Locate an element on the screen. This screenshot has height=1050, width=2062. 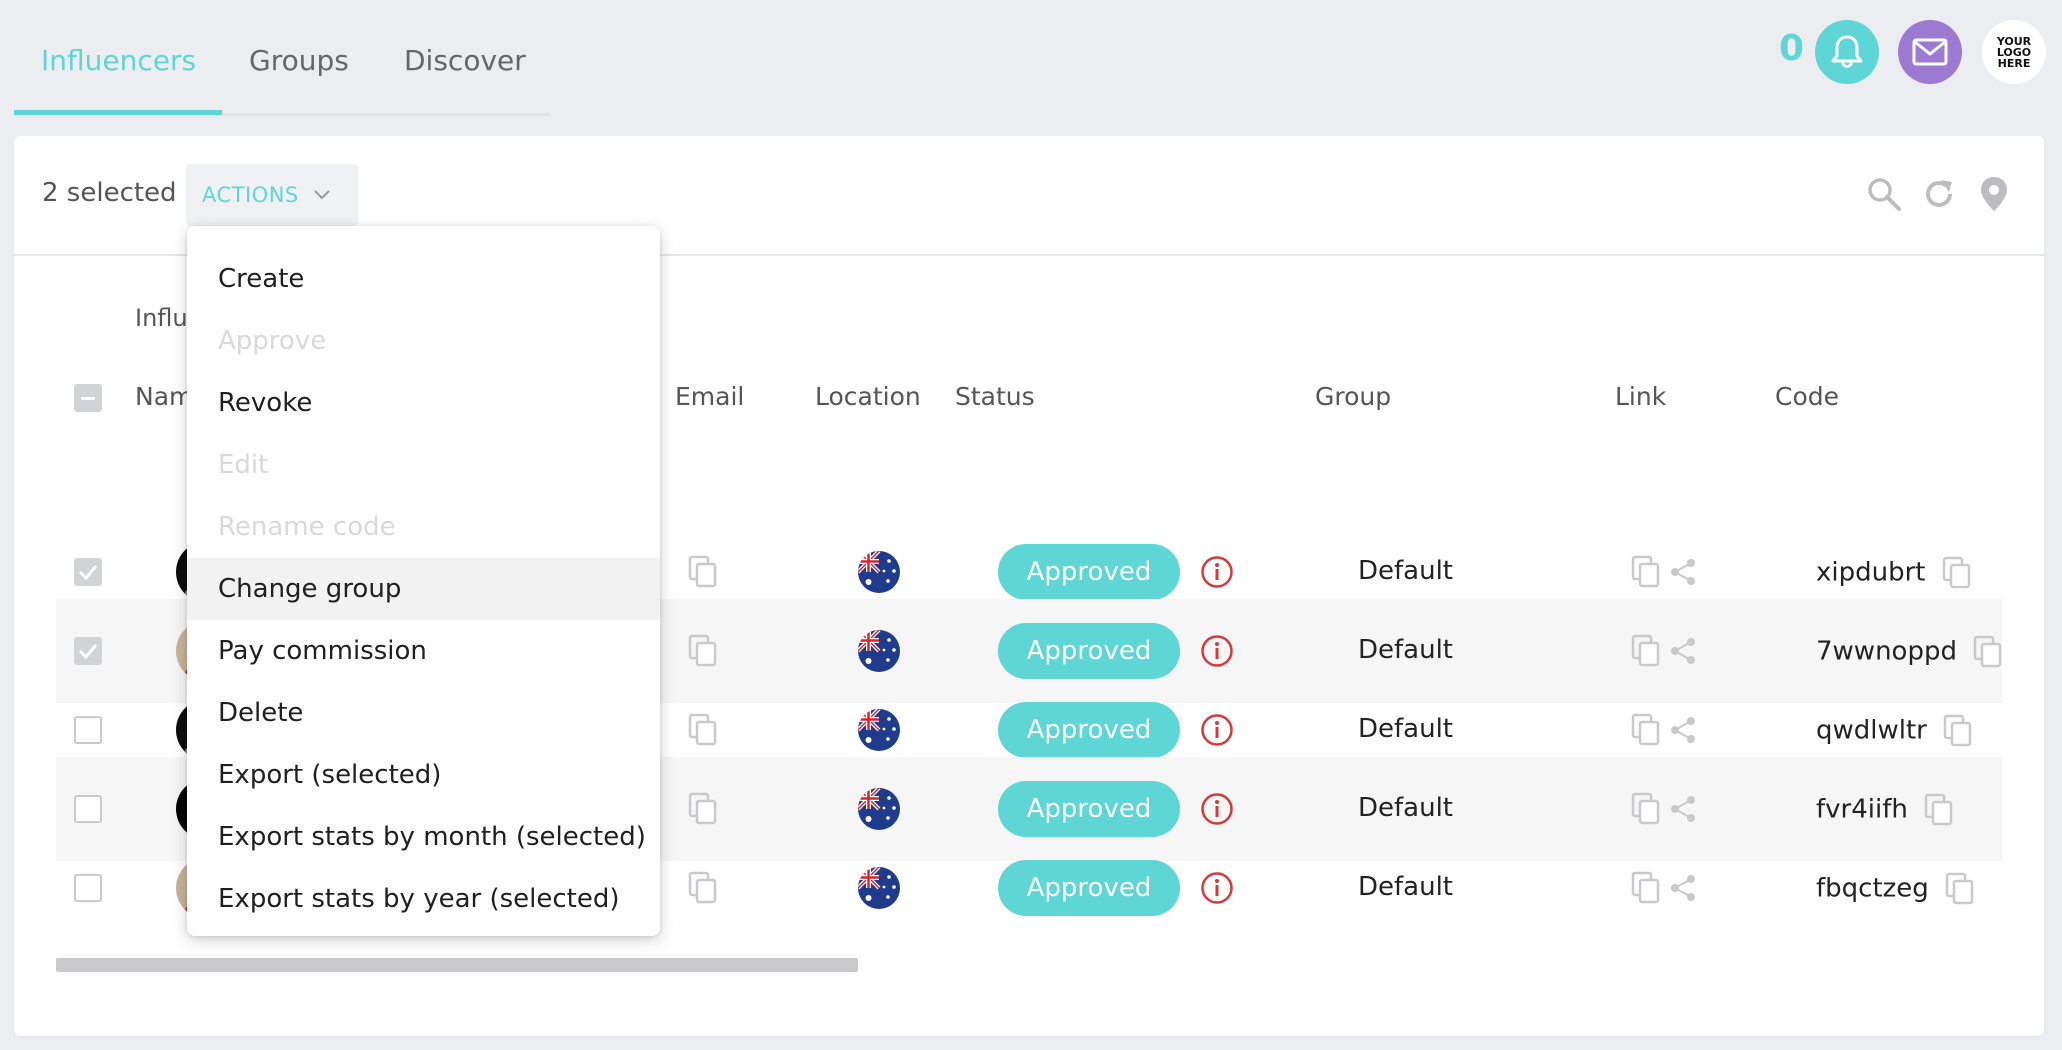
company-logo: YOUR LOGO HERE is located at coordinates (2014, 52).